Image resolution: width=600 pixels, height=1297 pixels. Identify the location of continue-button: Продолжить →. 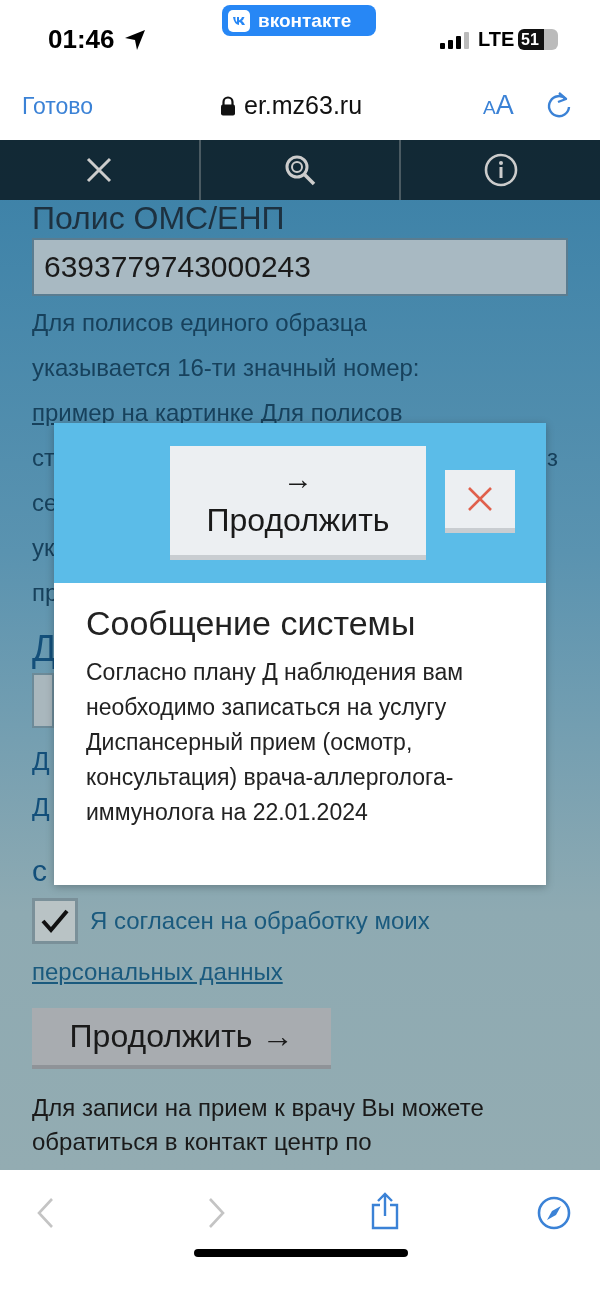
(181, 1038).